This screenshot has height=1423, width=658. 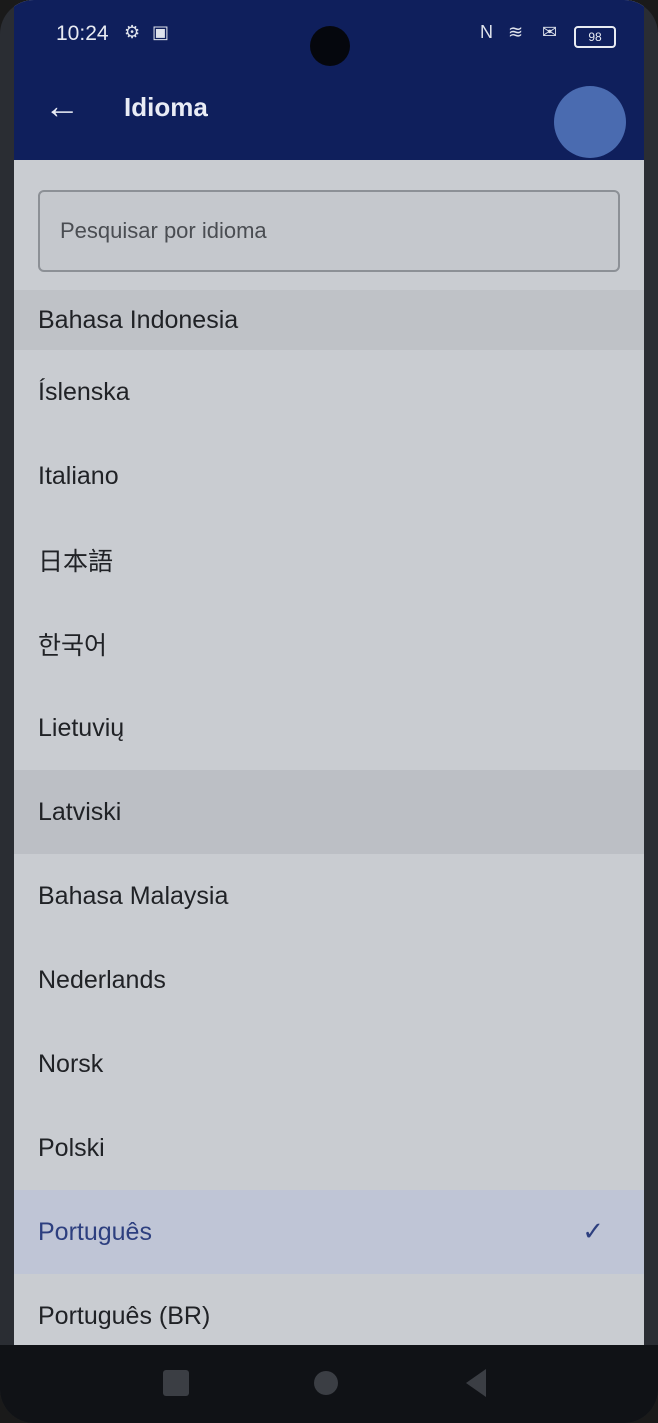 What do you see at coordinates (595, 37) in the screenshot?
I see `battery-indicator: 98` at bounding box center [595, 37].